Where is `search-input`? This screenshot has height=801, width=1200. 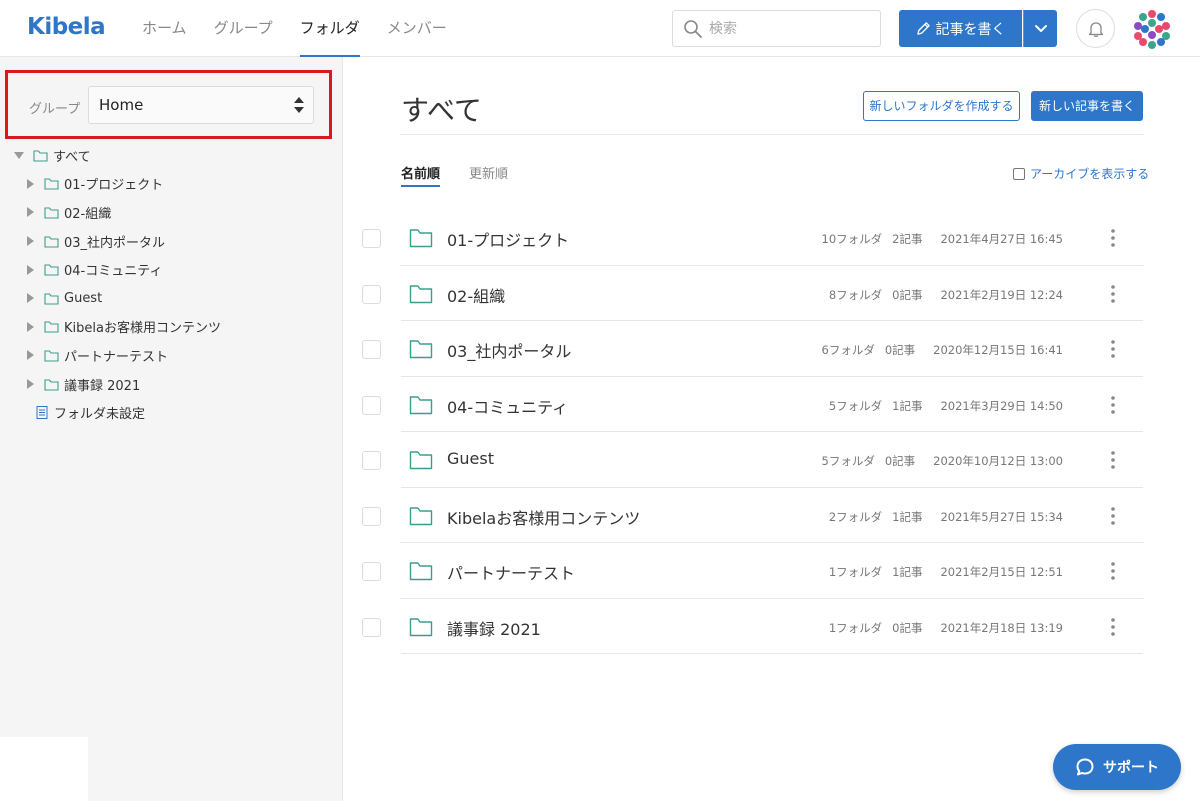
search-input is located at coordinates (791, 28).